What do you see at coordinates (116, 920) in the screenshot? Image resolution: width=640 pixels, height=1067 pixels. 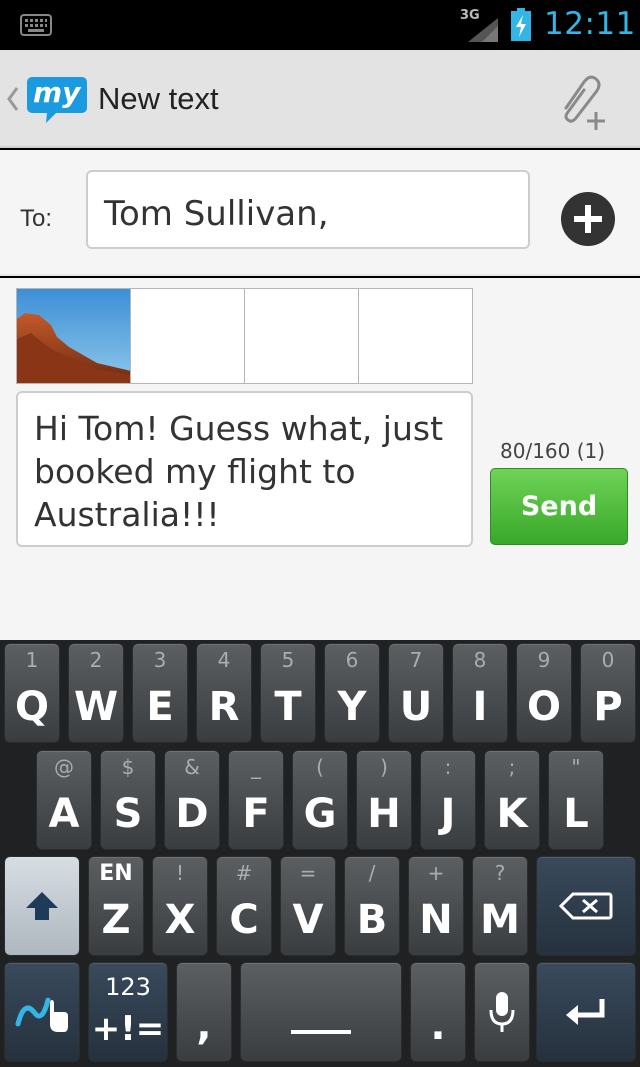 I see `key-label: Z` at bounding box center [116, 920].